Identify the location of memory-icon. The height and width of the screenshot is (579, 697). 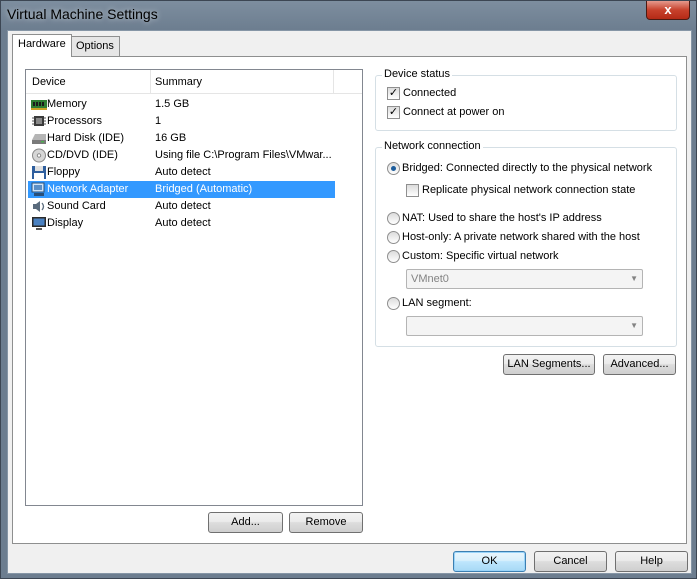
(39, 105).